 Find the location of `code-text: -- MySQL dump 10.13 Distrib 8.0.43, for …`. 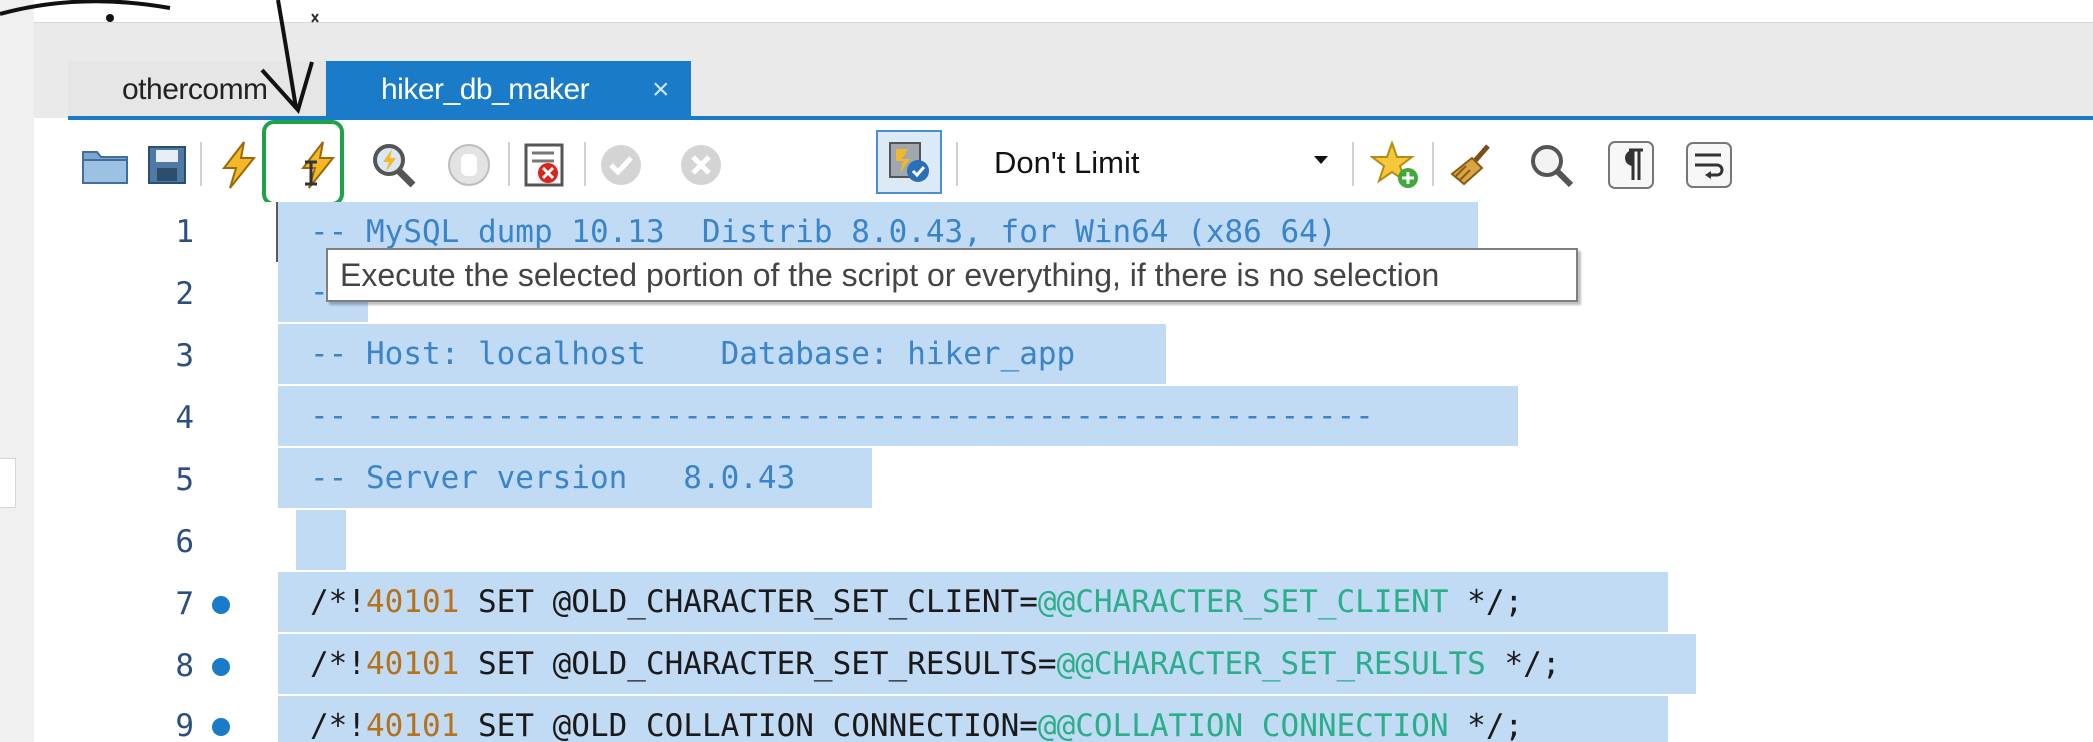

code-text: -- MySQL dump 10.13 Distrib 8.0.43, for … is located at coordinates (823, 232).